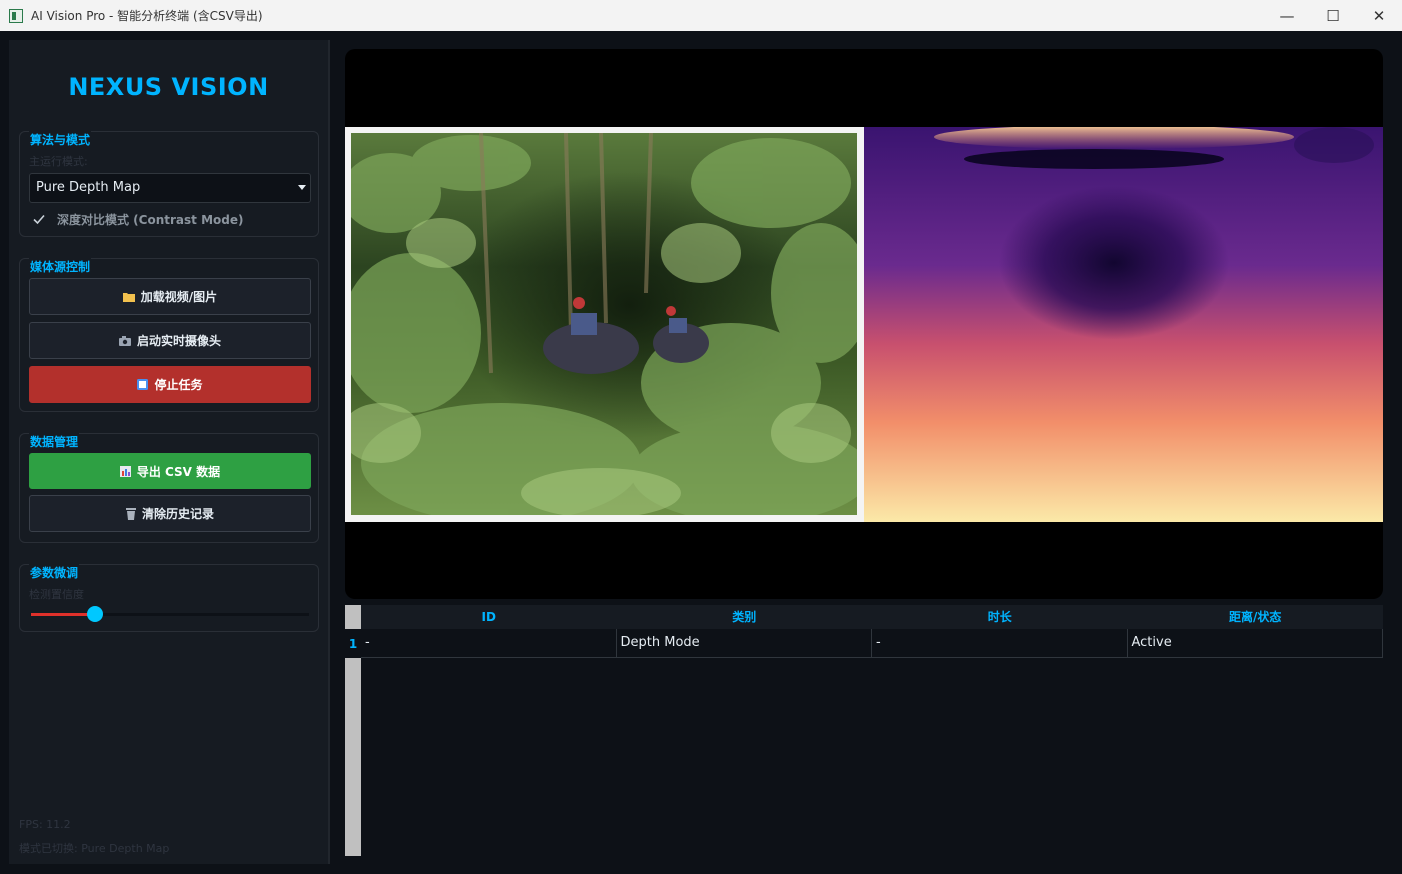 The width and height of the screenshot is (1402, 874). I want to click on column-header-category: 类别, so click(745, 617).